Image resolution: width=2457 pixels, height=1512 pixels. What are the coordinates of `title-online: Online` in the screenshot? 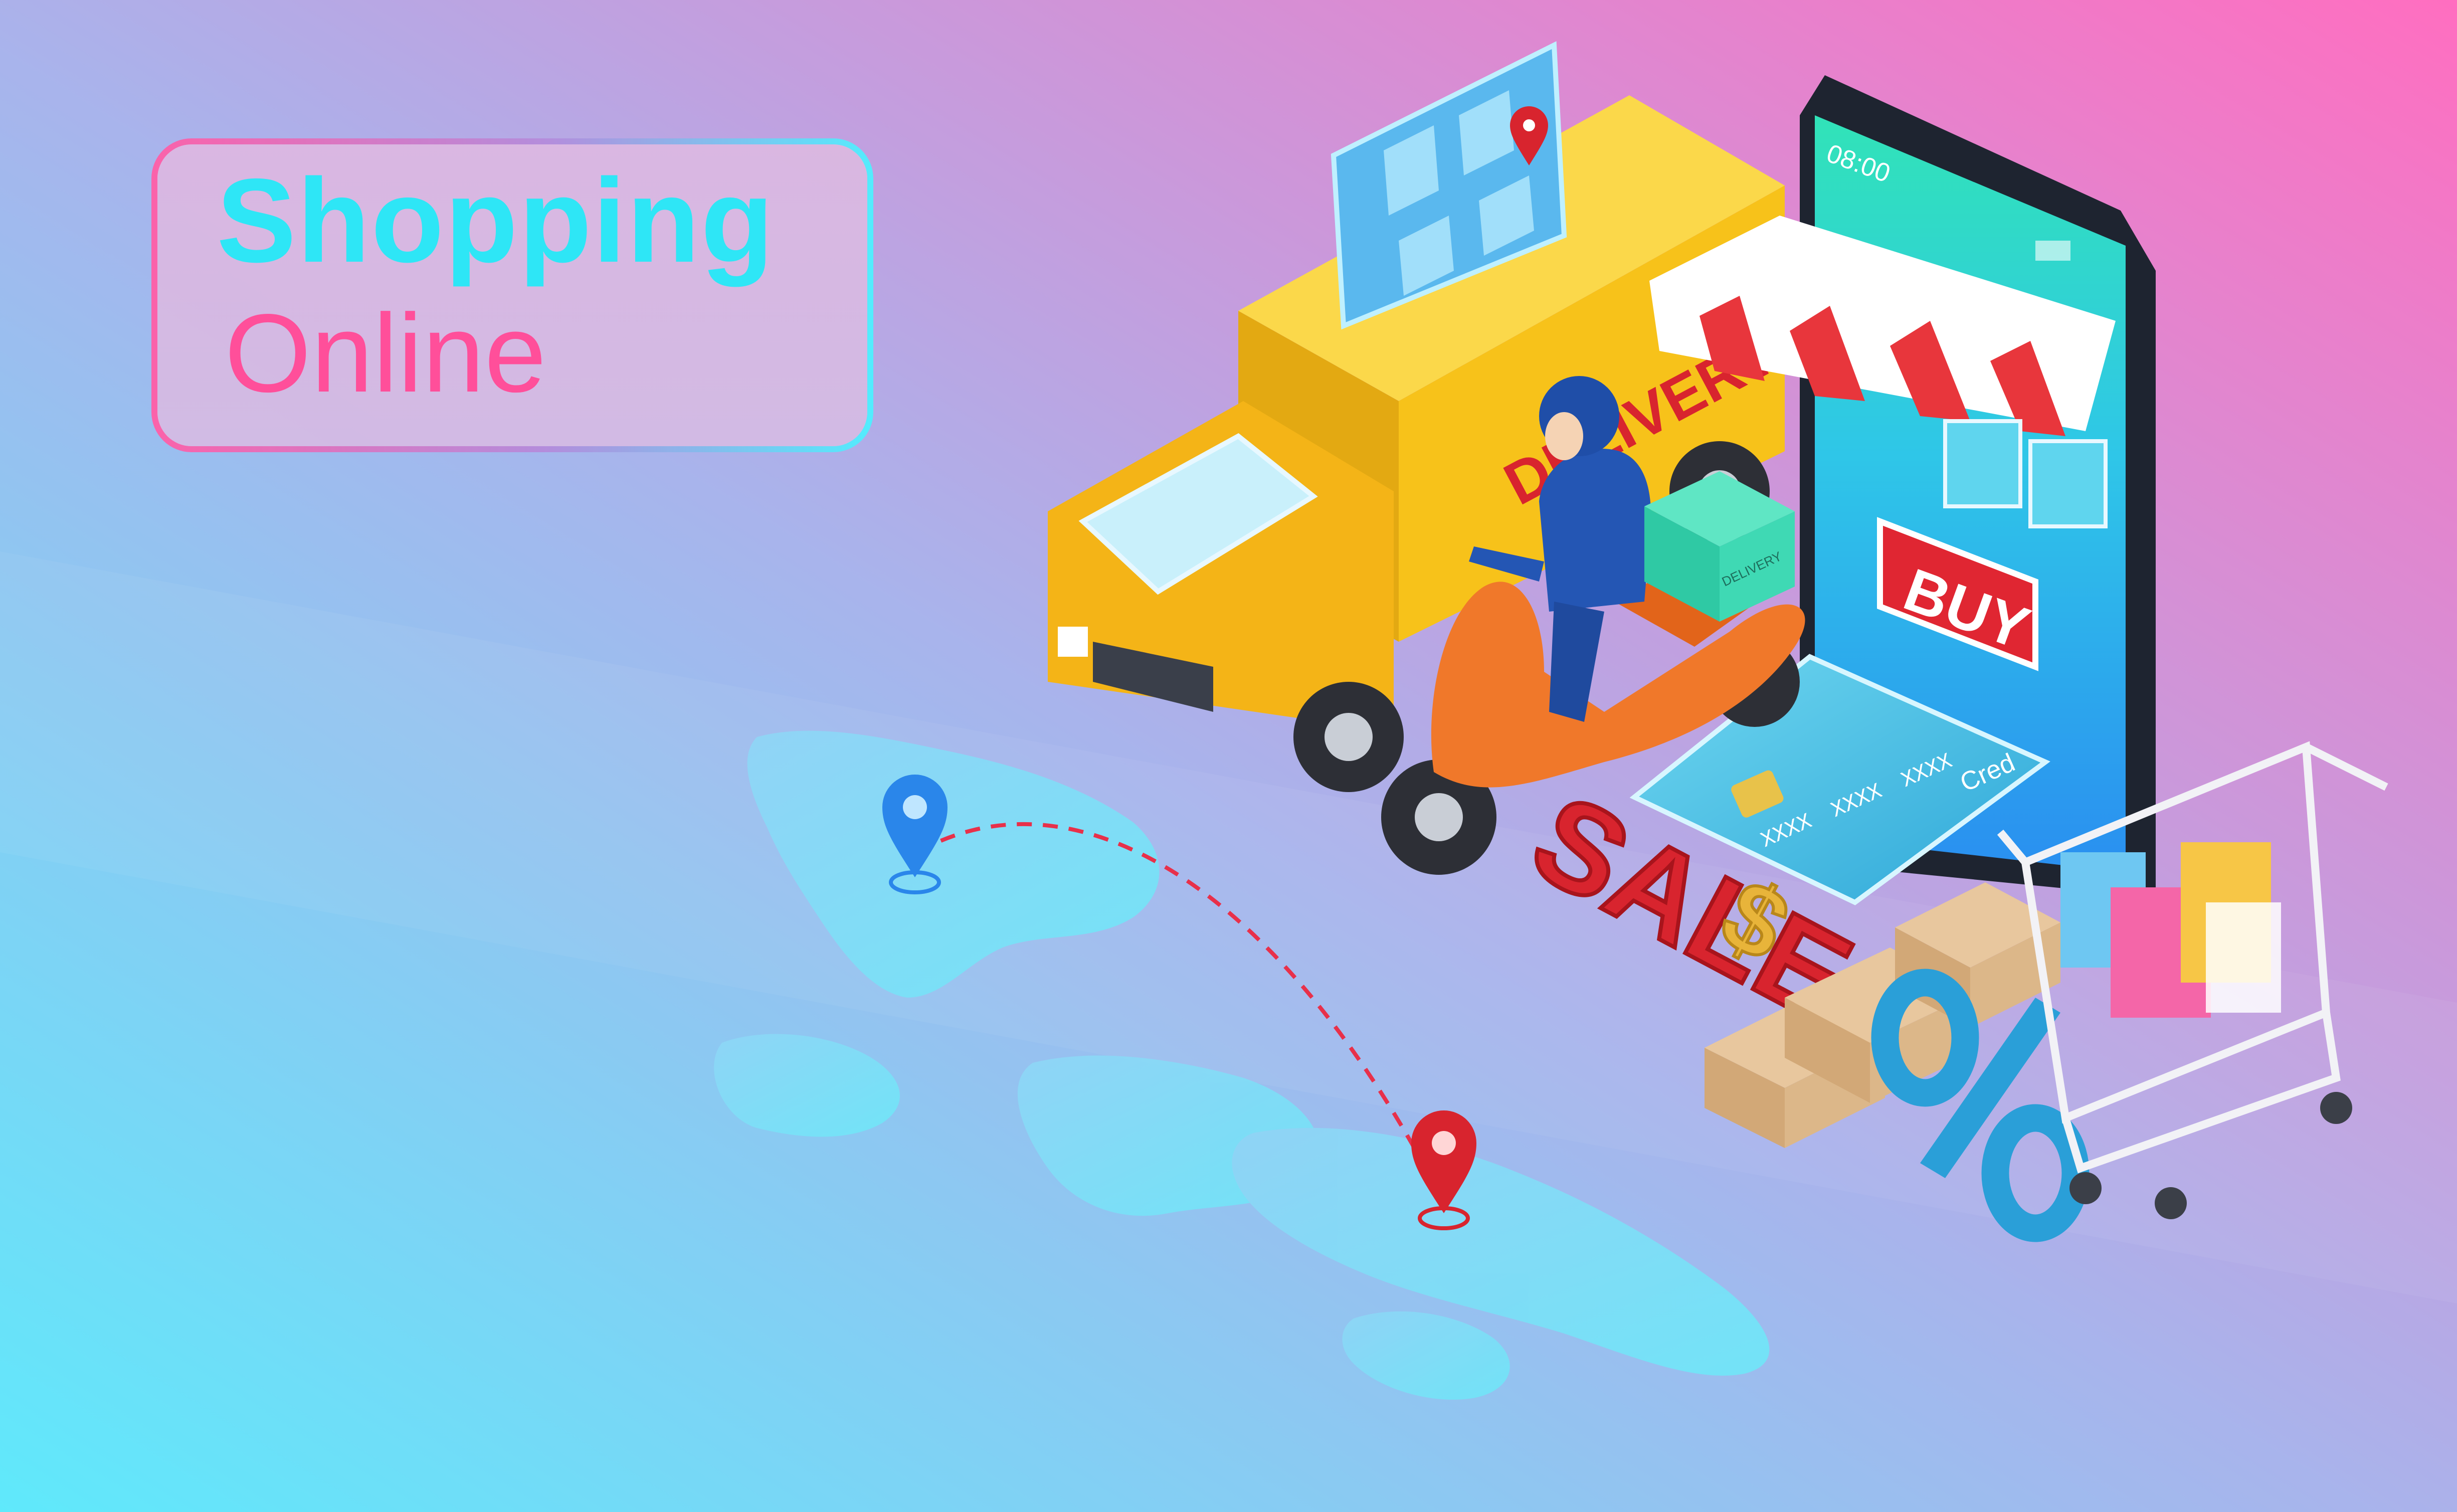 It's located at (385, 353).